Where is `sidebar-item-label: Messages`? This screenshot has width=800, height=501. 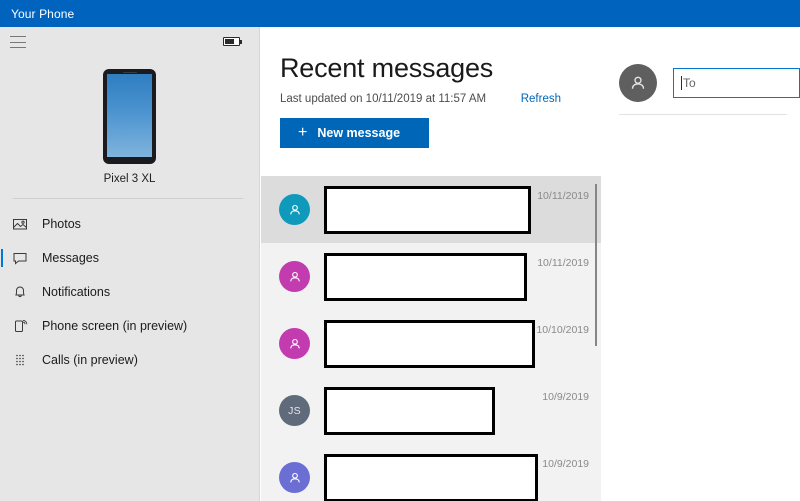
sidebar-item-label: Messages is located at coordinates (70, 258).